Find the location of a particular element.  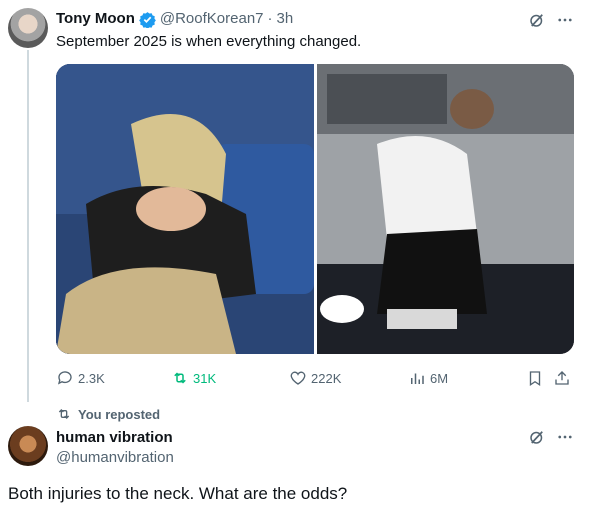

views-count: 6M is located at coordinates (439, 378).